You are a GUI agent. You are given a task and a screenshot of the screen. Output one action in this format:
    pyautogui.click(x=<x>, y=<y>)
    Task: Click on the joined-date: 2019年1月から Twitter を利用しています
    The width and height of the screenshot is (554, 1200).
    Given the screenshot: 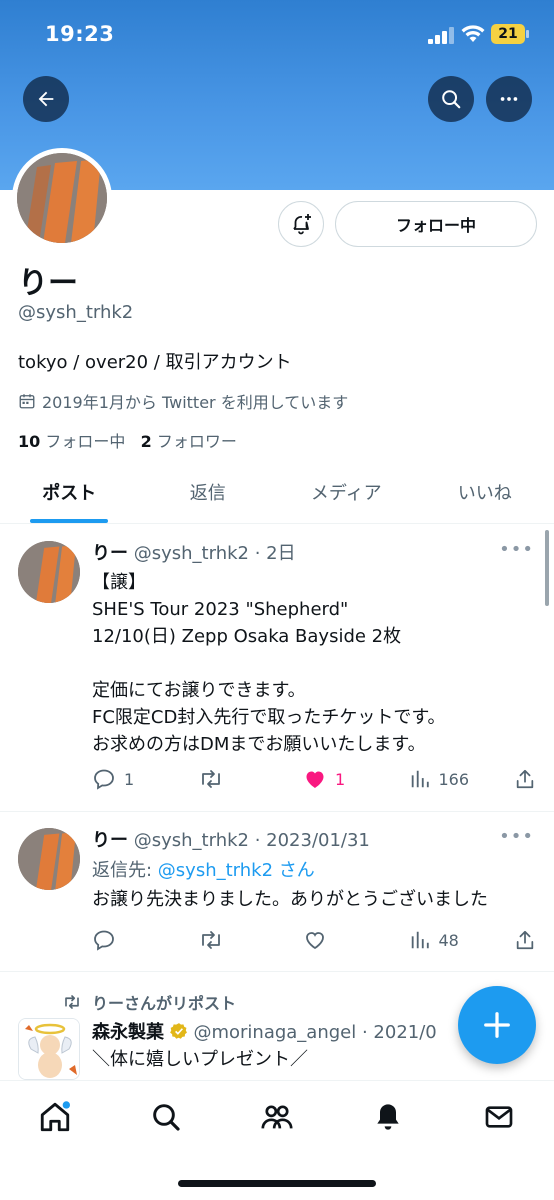 What is the action you would take?
    pyautogui.click(x=183, y=401)
    